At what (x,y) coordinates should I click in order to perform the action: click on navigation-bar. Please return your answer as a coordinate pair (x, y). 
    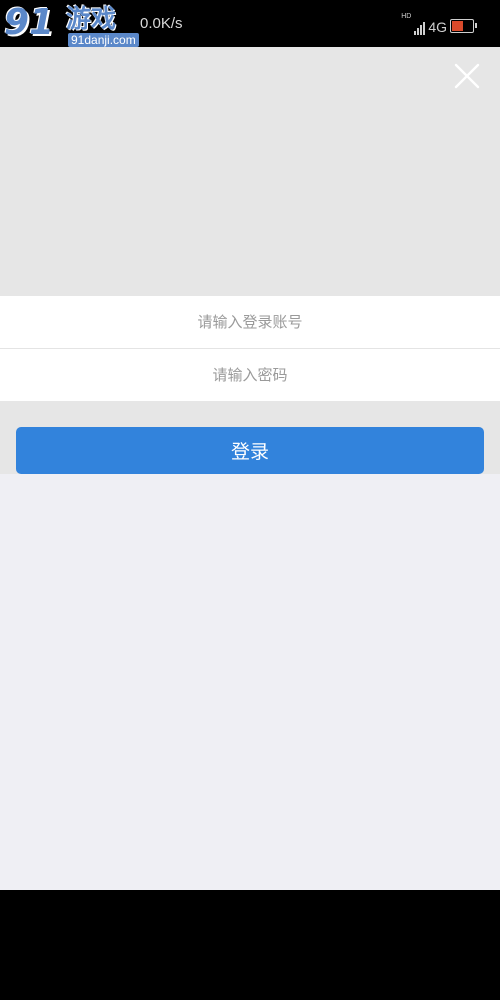
    Looking at the image, I should click on (250, 945).